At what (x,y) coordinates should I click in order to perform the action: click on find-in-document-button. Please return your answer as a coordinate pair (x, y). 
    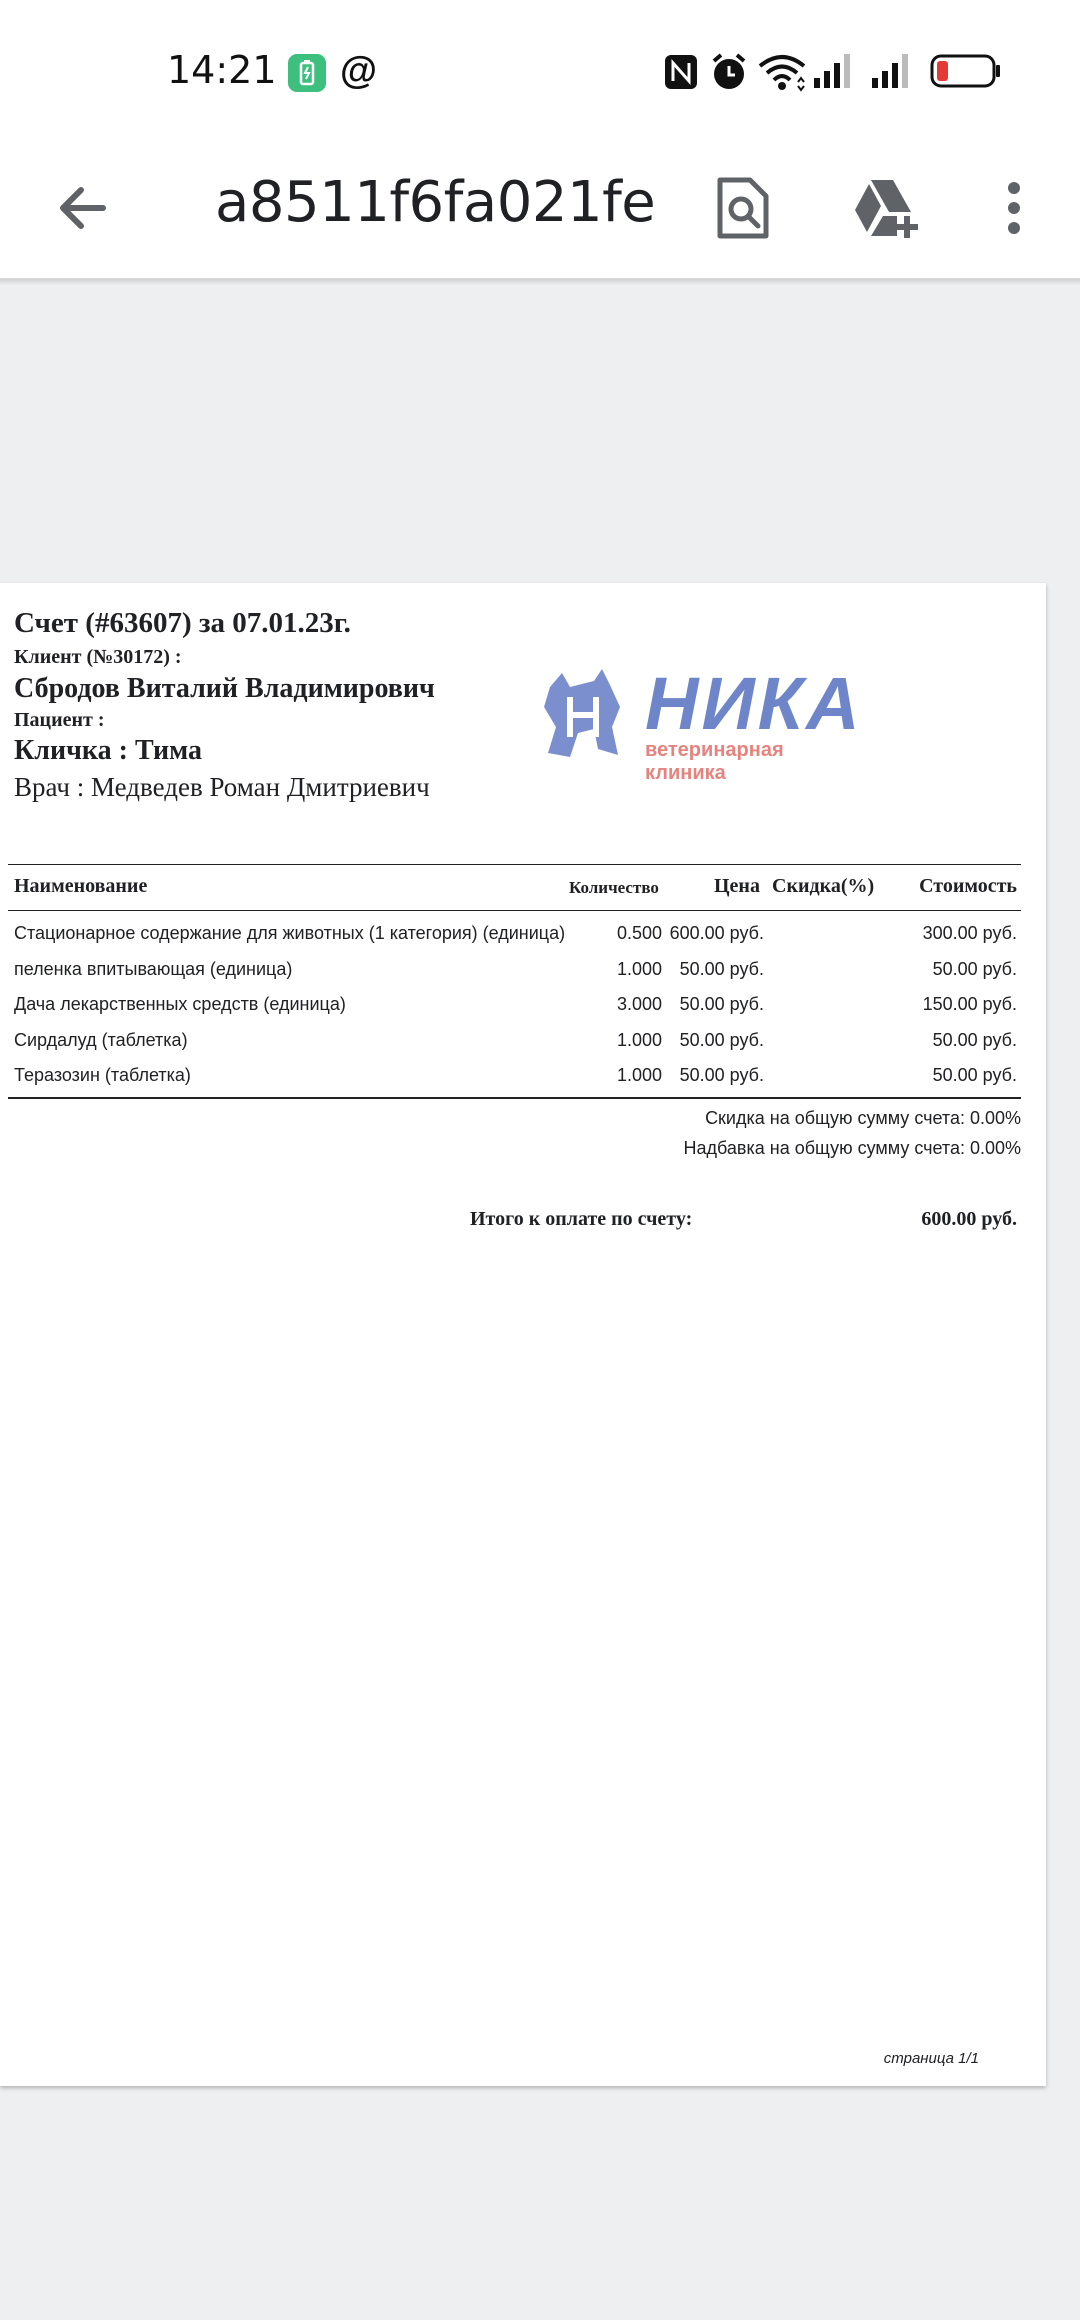
    Looking at the image, I should click on (743, 208).